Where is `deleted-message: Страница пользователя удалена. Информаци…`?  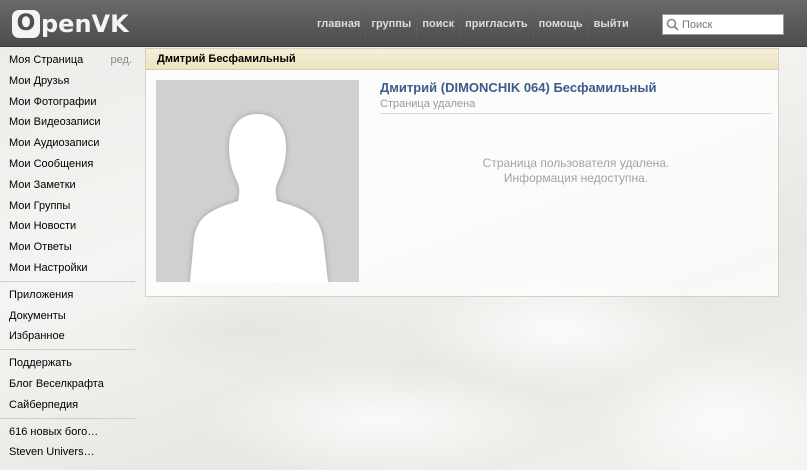
deleted-message: Страница пользователя удалена. Информаци… is located at coordinates (576, 171).